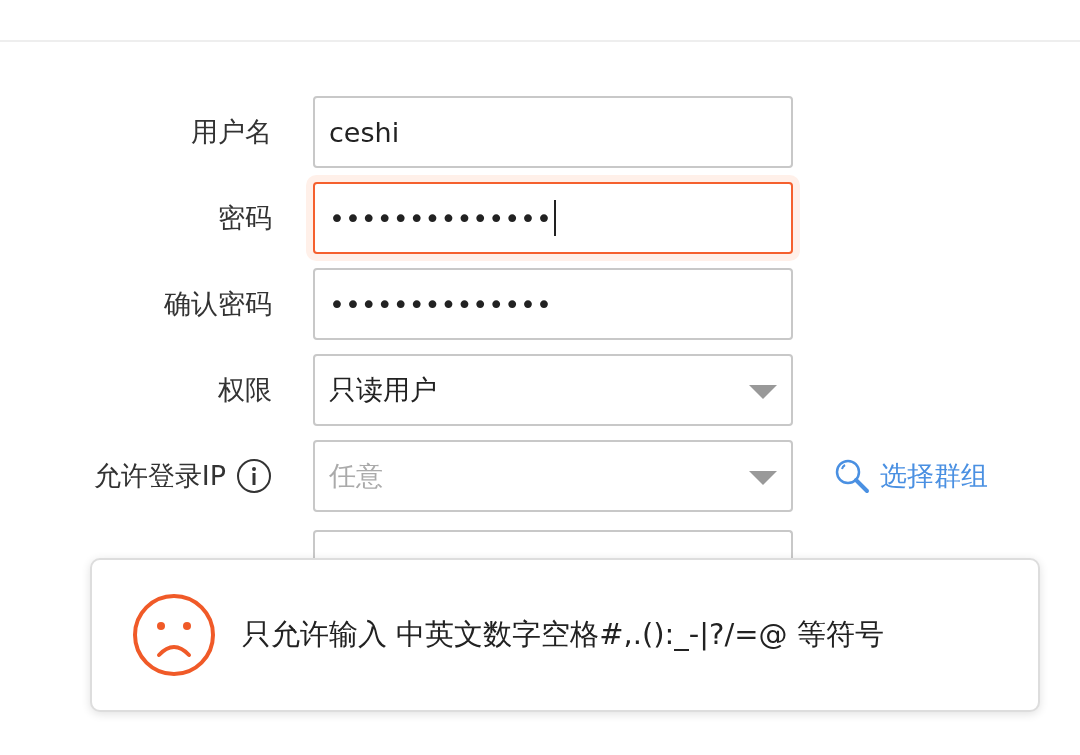 The image size is (1080, 755). What do you see at coordinates (254, 476) in the screenshot?
I see `info-icon` at bounding box center [254, 476].